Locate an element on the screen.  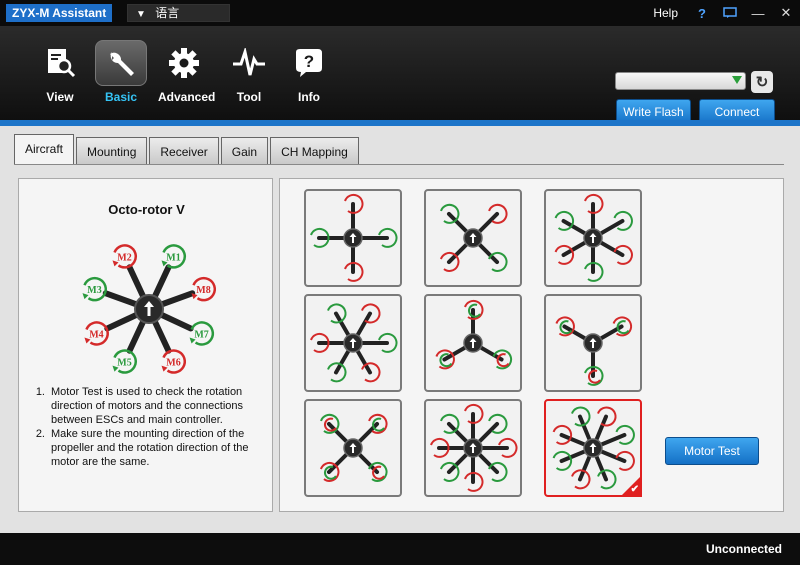
refresh-button: ↻ is located at coordinates (762, 82).